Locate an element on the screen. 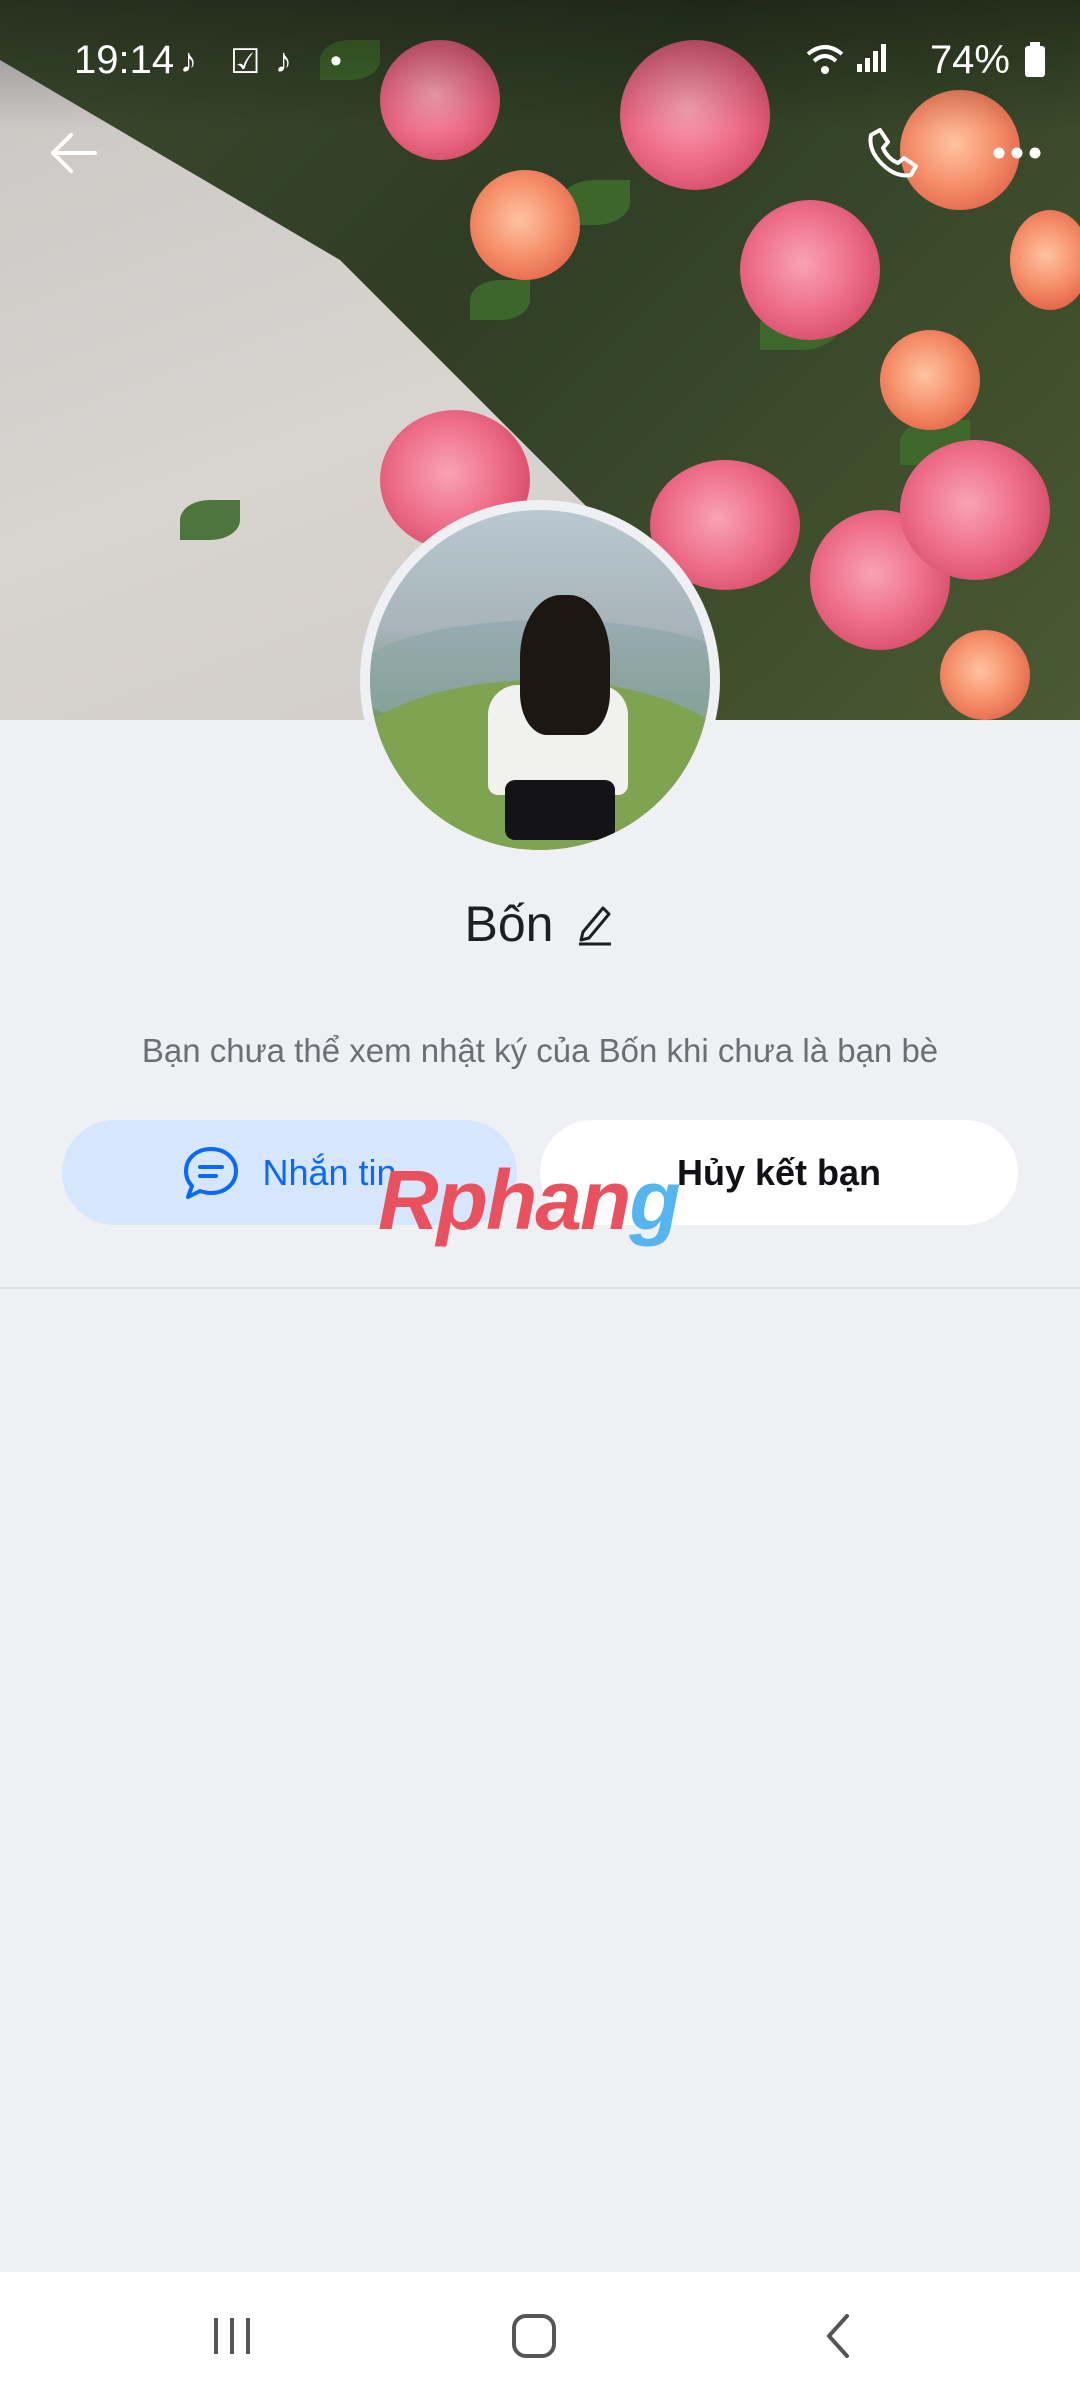 This screenshot has width=1080, height=2400. edit-name-button is located at coordinates (595, 924).